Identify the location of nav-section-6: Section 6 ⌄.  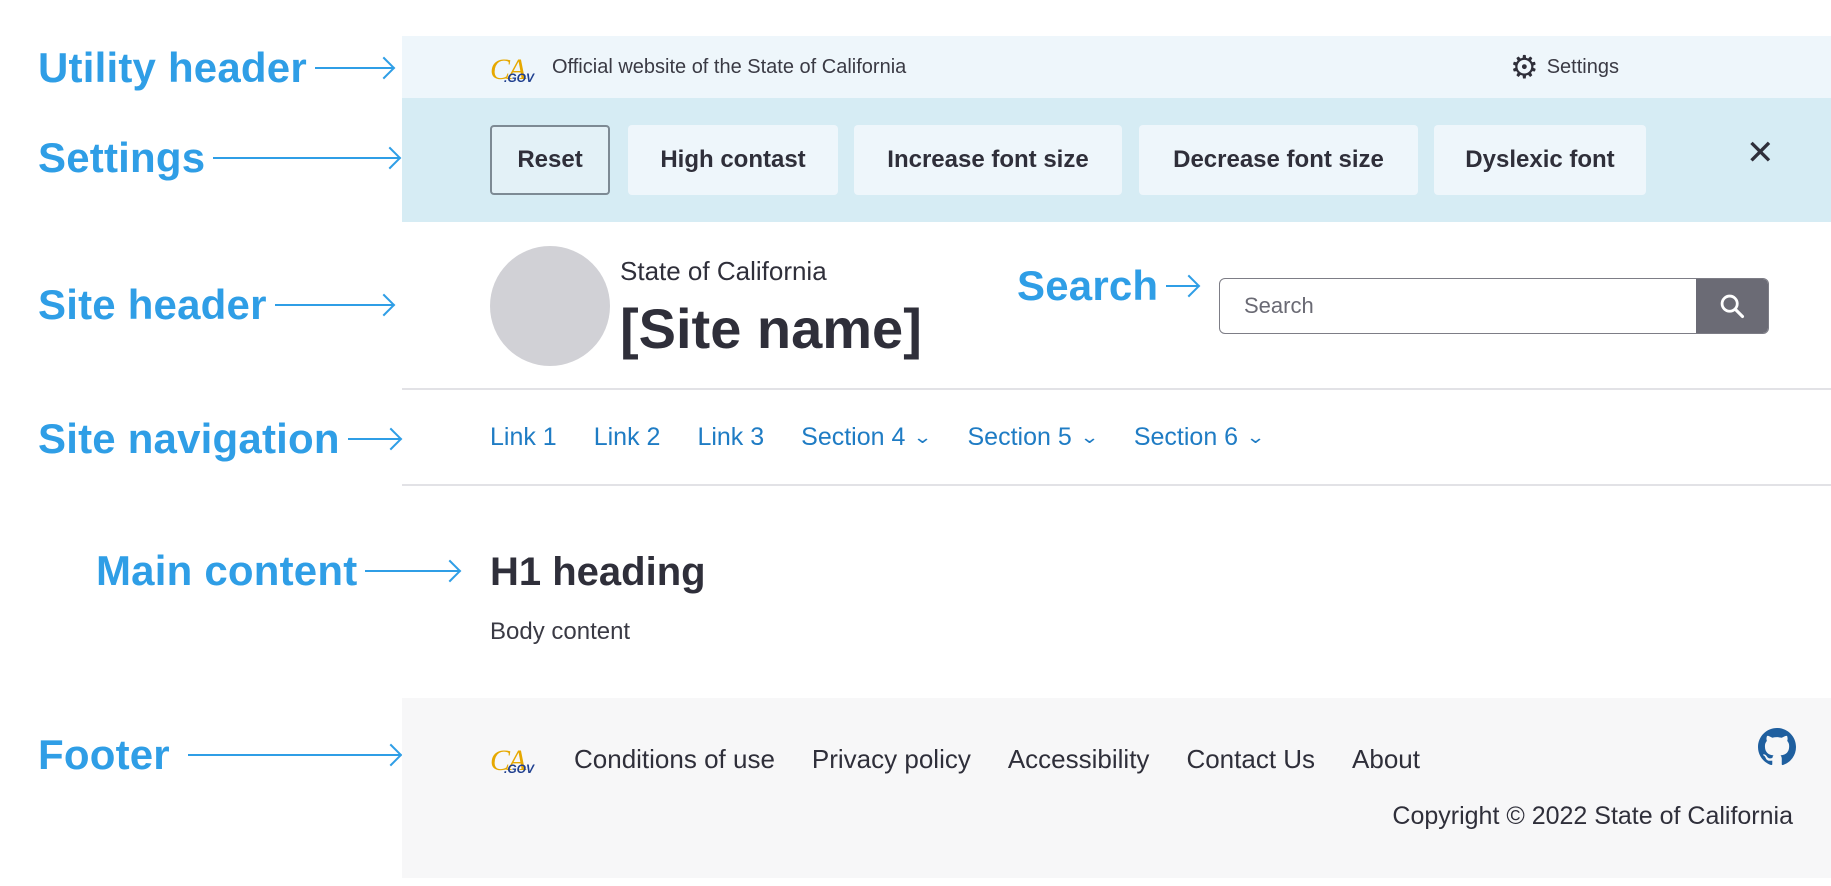
(1199, 437).